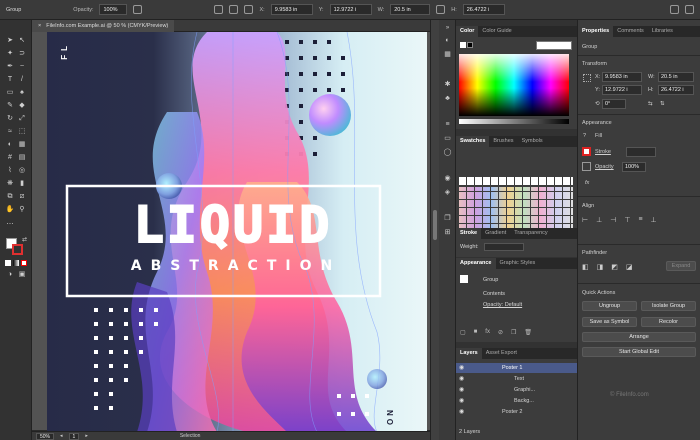  I want to click on artboard-number-field: 1, so click(74, 436).